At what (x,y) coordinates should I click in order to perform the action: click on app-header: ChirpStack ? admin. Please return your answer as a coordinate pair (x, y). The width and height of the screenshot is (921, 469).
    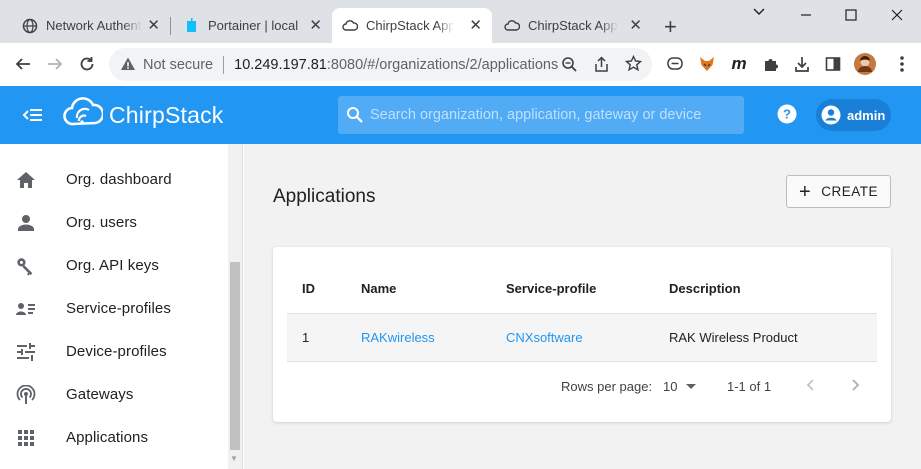
    Looking at the image, I should click on (460, 115).